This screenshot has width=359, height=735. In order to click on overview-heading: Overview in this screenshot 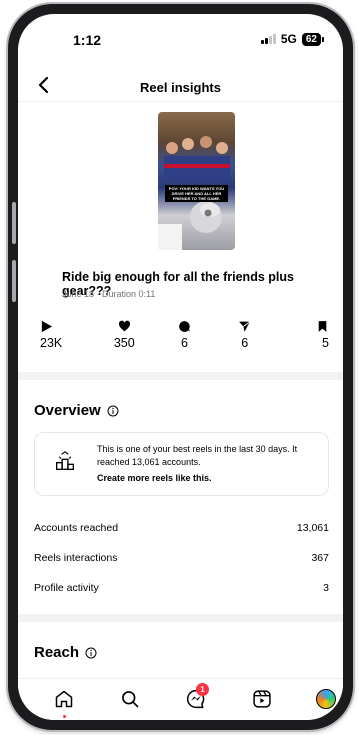, I will do `click(76, 410)`.